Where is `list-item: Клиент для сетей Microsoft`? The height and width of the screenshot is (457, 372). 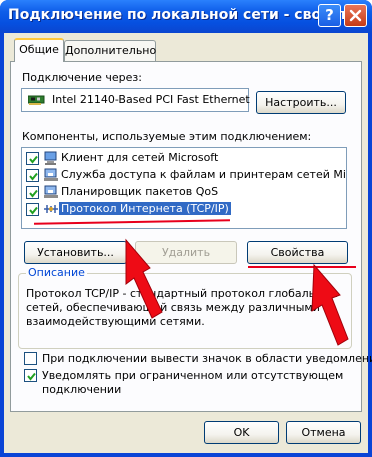
list-item: Клиент для сетей Microsoft is located at coordinates (183, 158).